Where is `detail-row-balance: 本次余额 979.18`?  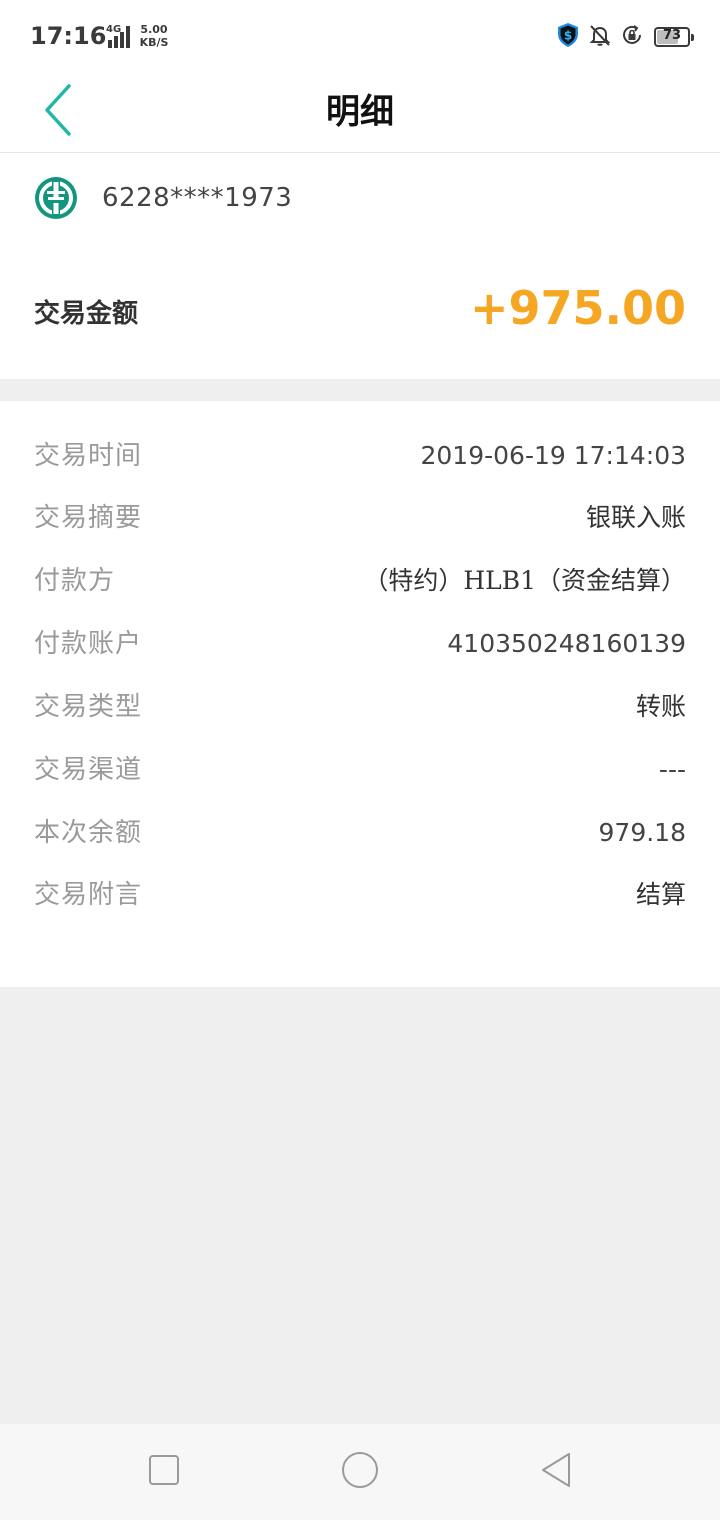
detail-row-balance: 本次余额 979.18 is located at coordinates (360, 833).